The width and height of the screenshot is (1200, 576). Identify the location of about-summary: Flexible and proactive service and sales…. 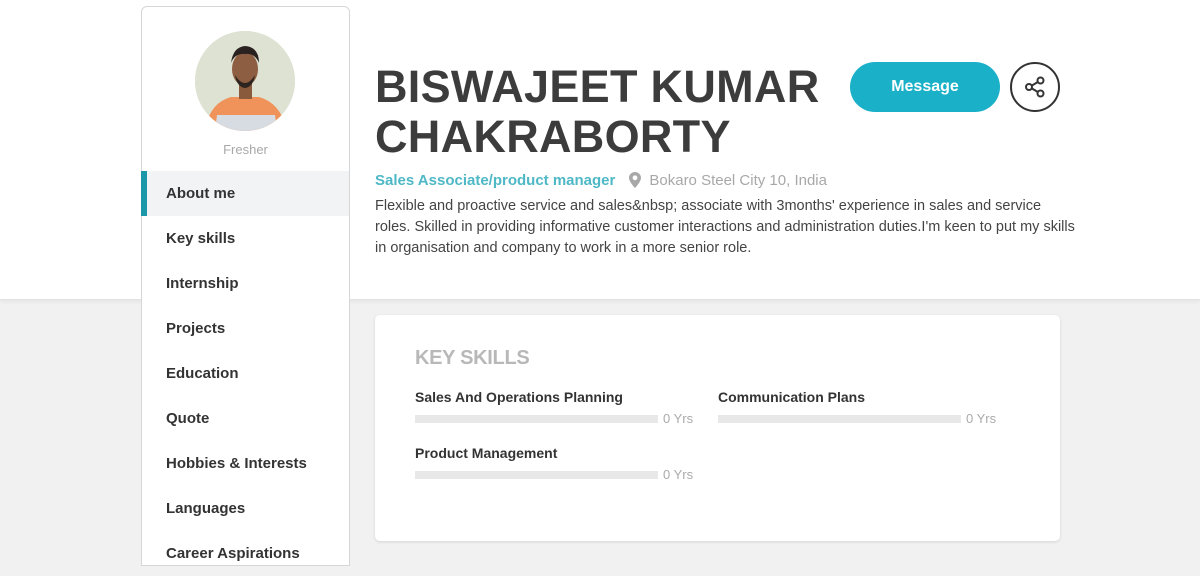
(725, 227).